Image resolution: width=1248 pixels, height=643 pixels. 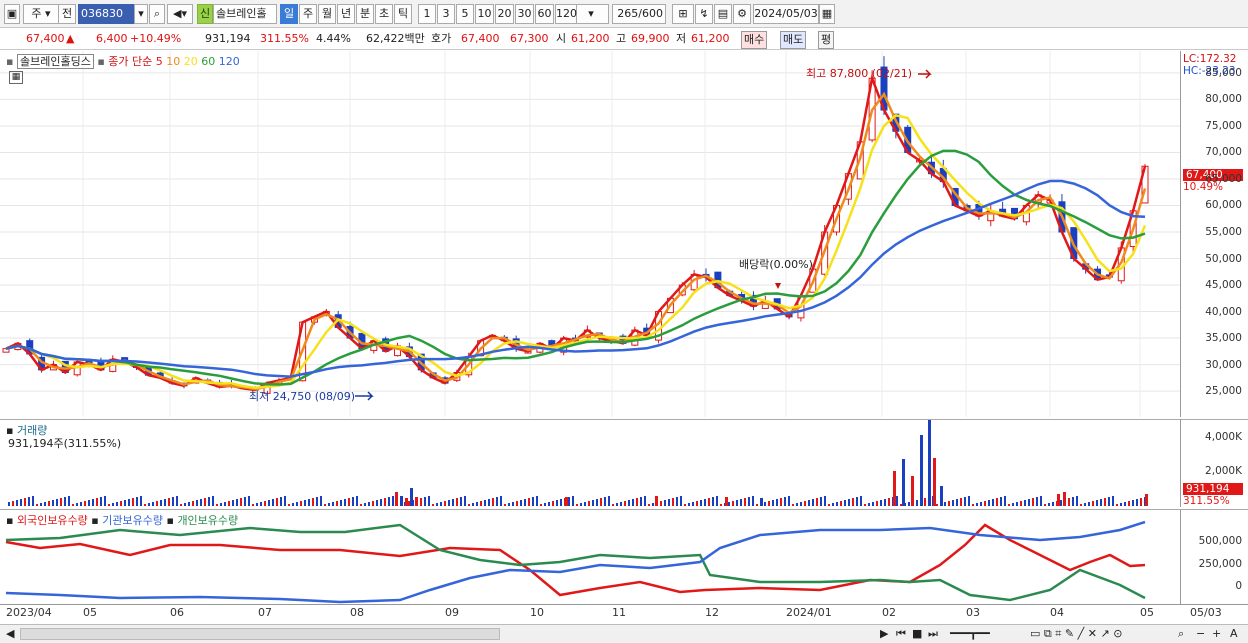 I want to click on tab-tf-3: 년, so click(x=346, y=14).